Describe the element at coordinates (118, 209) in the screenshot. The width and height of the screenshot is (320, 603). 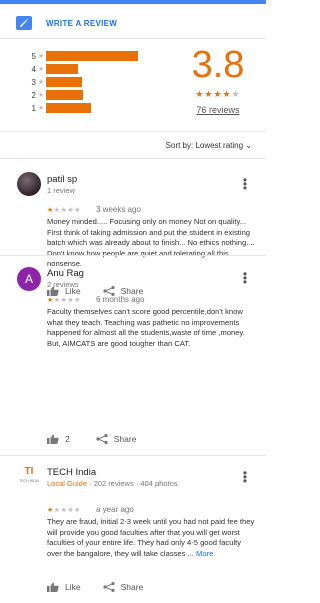
I see `review-time: 3 weeks ago` at that location.